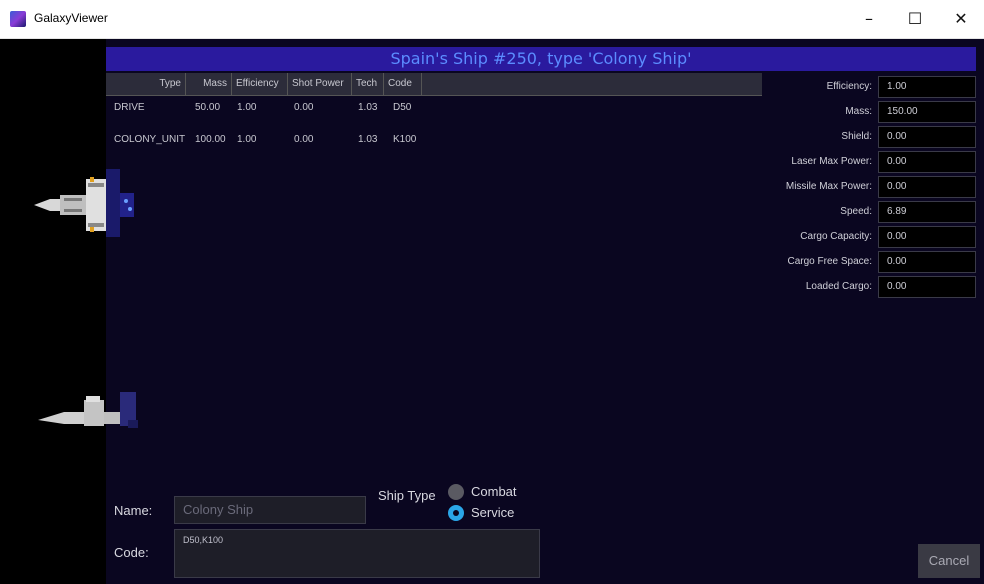 Image resolution: width=984 pixels, height=584 pixels. What do you see at coordinates (927, 112) in the screenshot?
I see `stat-value-field: 150.00` at bounding box center [927, 112].